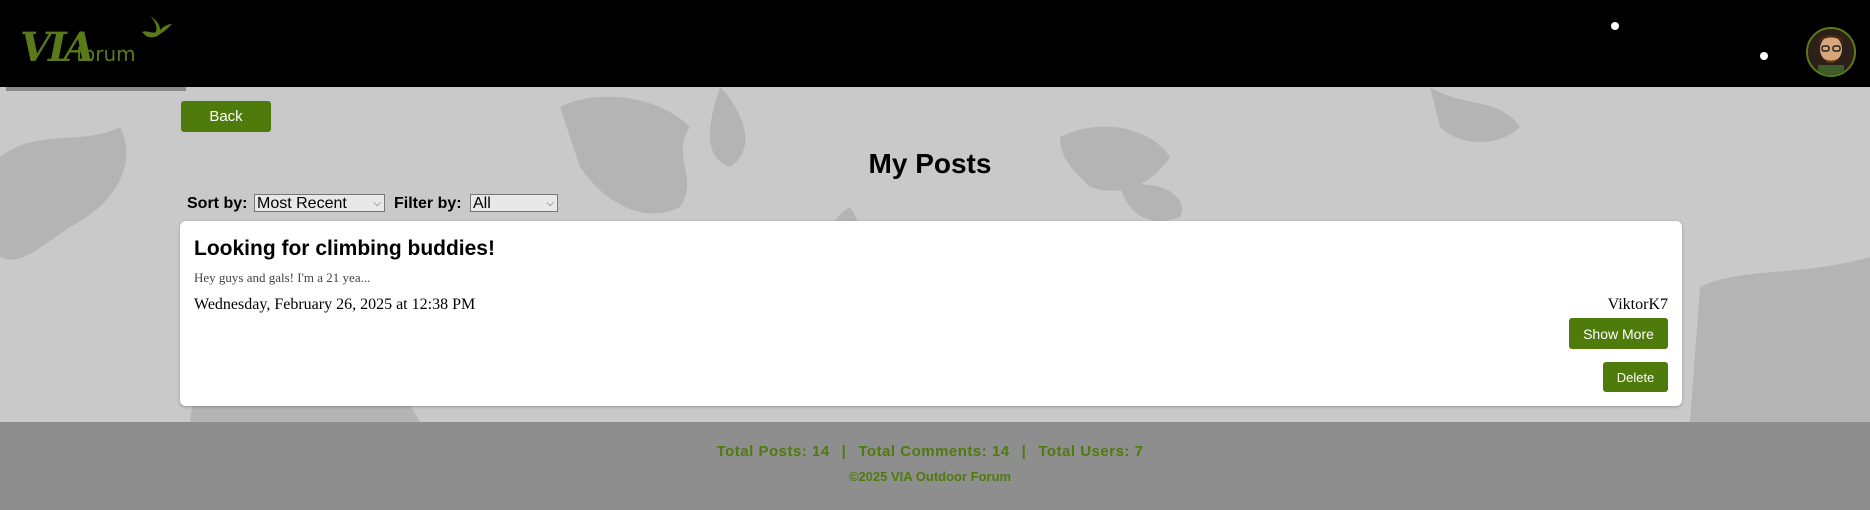 The image size is (1870, 510). What do you see at coordinates (217, 203) in the screenshot?
I see `sort-label: Sort by:` at bounding box center [217, 203].